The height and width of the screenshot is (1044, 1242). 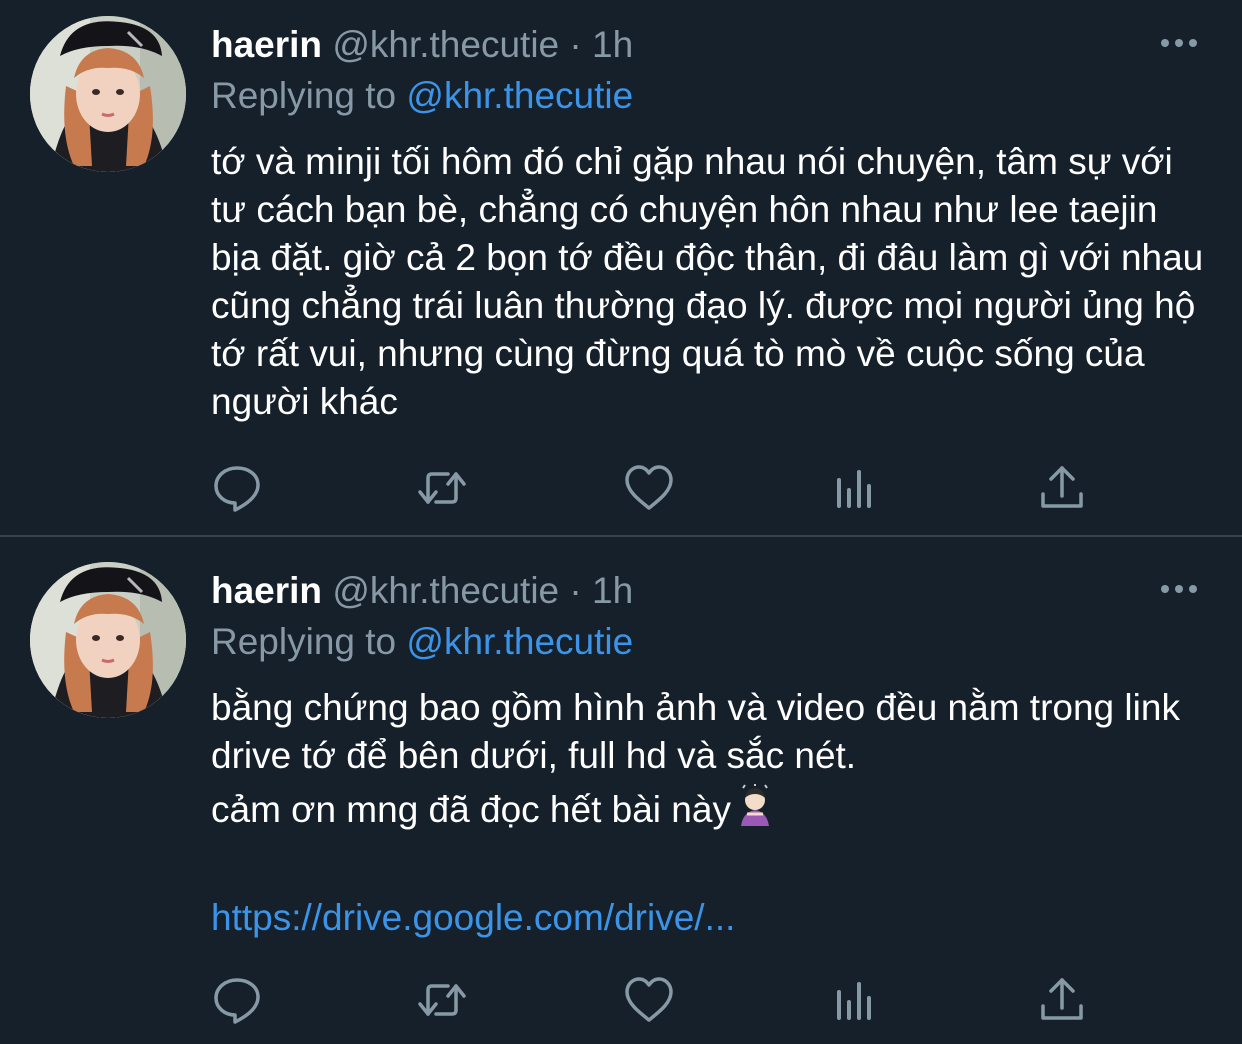 What do you see at coordinates (471, 809) in the screenshot?
I see `tweet-text-thanks: cảm ơn mng đã đọc hết bài này` at bounding box center [471, 809].